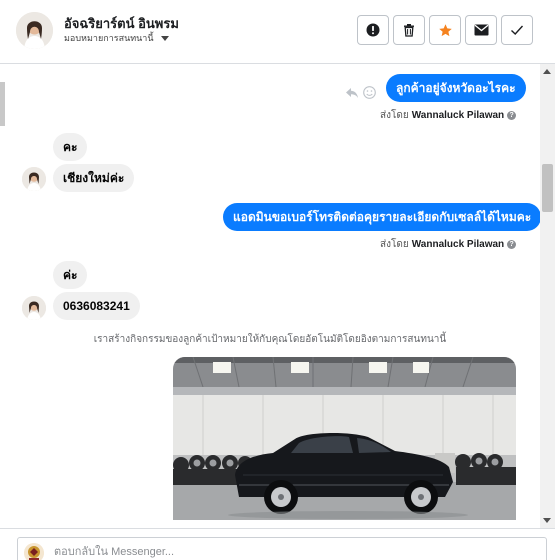 The height and width of the screenshot is (560, 555). Describe the element at coordinates (352, 93) in the screenshot. I see `reply-icon` at that location.